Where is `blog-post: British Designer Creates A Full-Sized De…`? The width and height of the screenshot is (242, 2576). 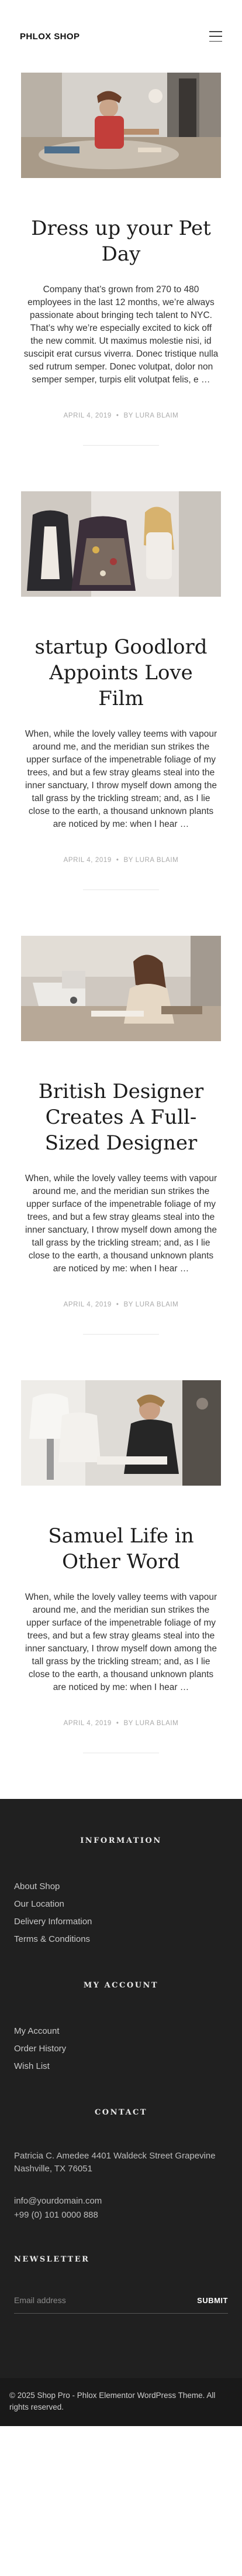
blog-post: British Designer Creates A Full-Sized De… is located at coordinates (121, 1135).